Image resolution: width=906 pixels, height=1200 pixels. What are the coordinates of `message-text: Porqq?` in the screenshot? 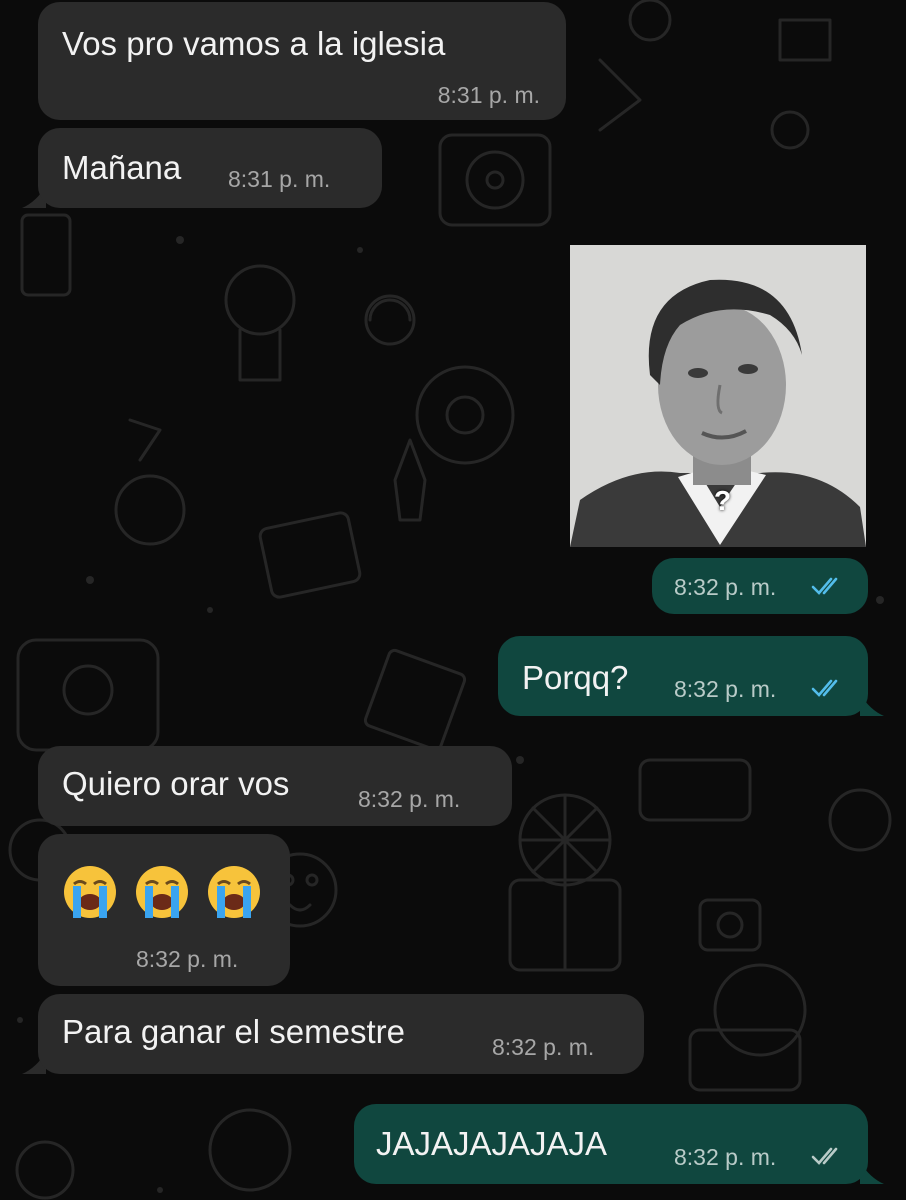 It's located at (575, 677).